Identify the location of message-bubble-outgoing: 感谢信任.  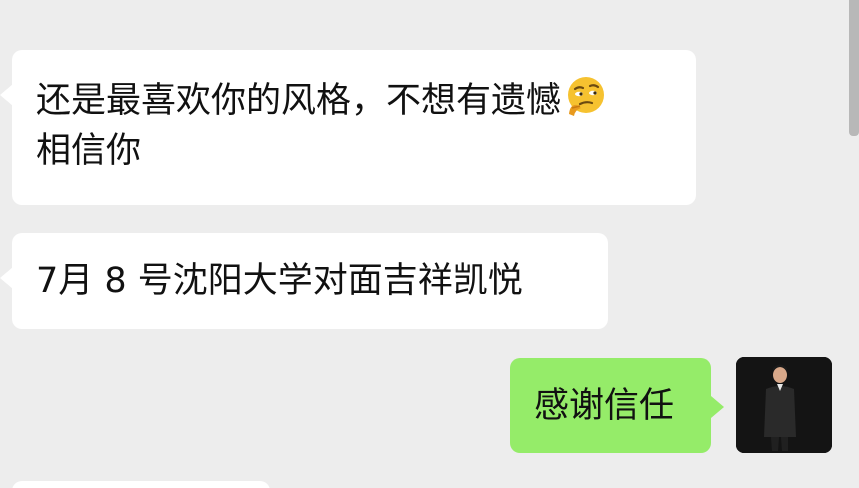
(617, 405).